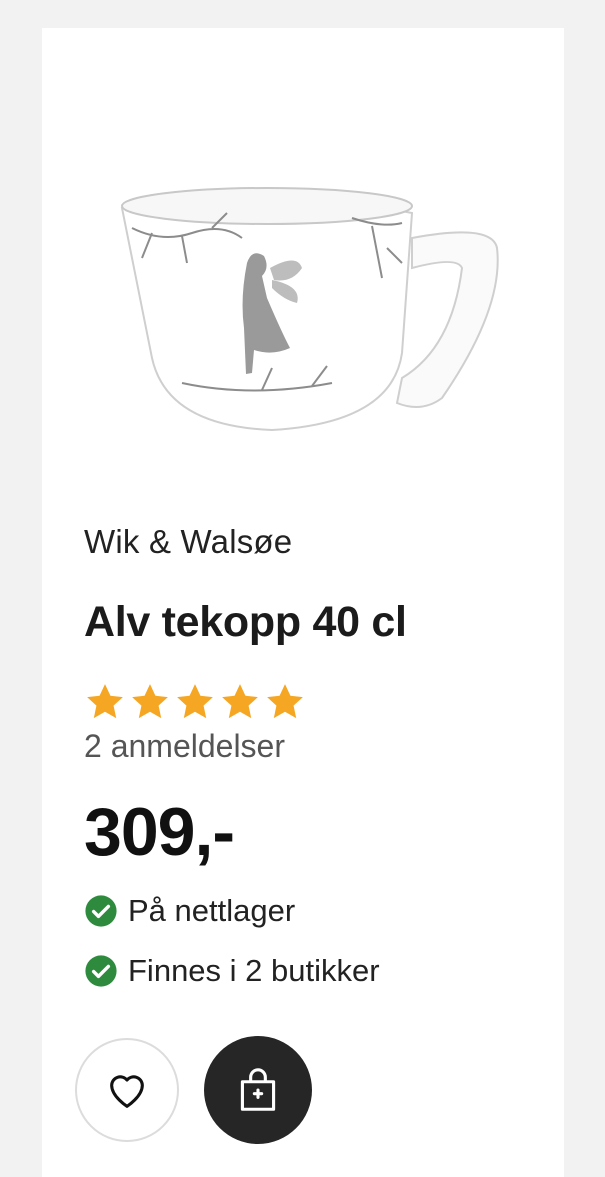  Describe the element at coordinates (212, 910) in the screenshot. I see `availability-label: På nettlager` at that location.